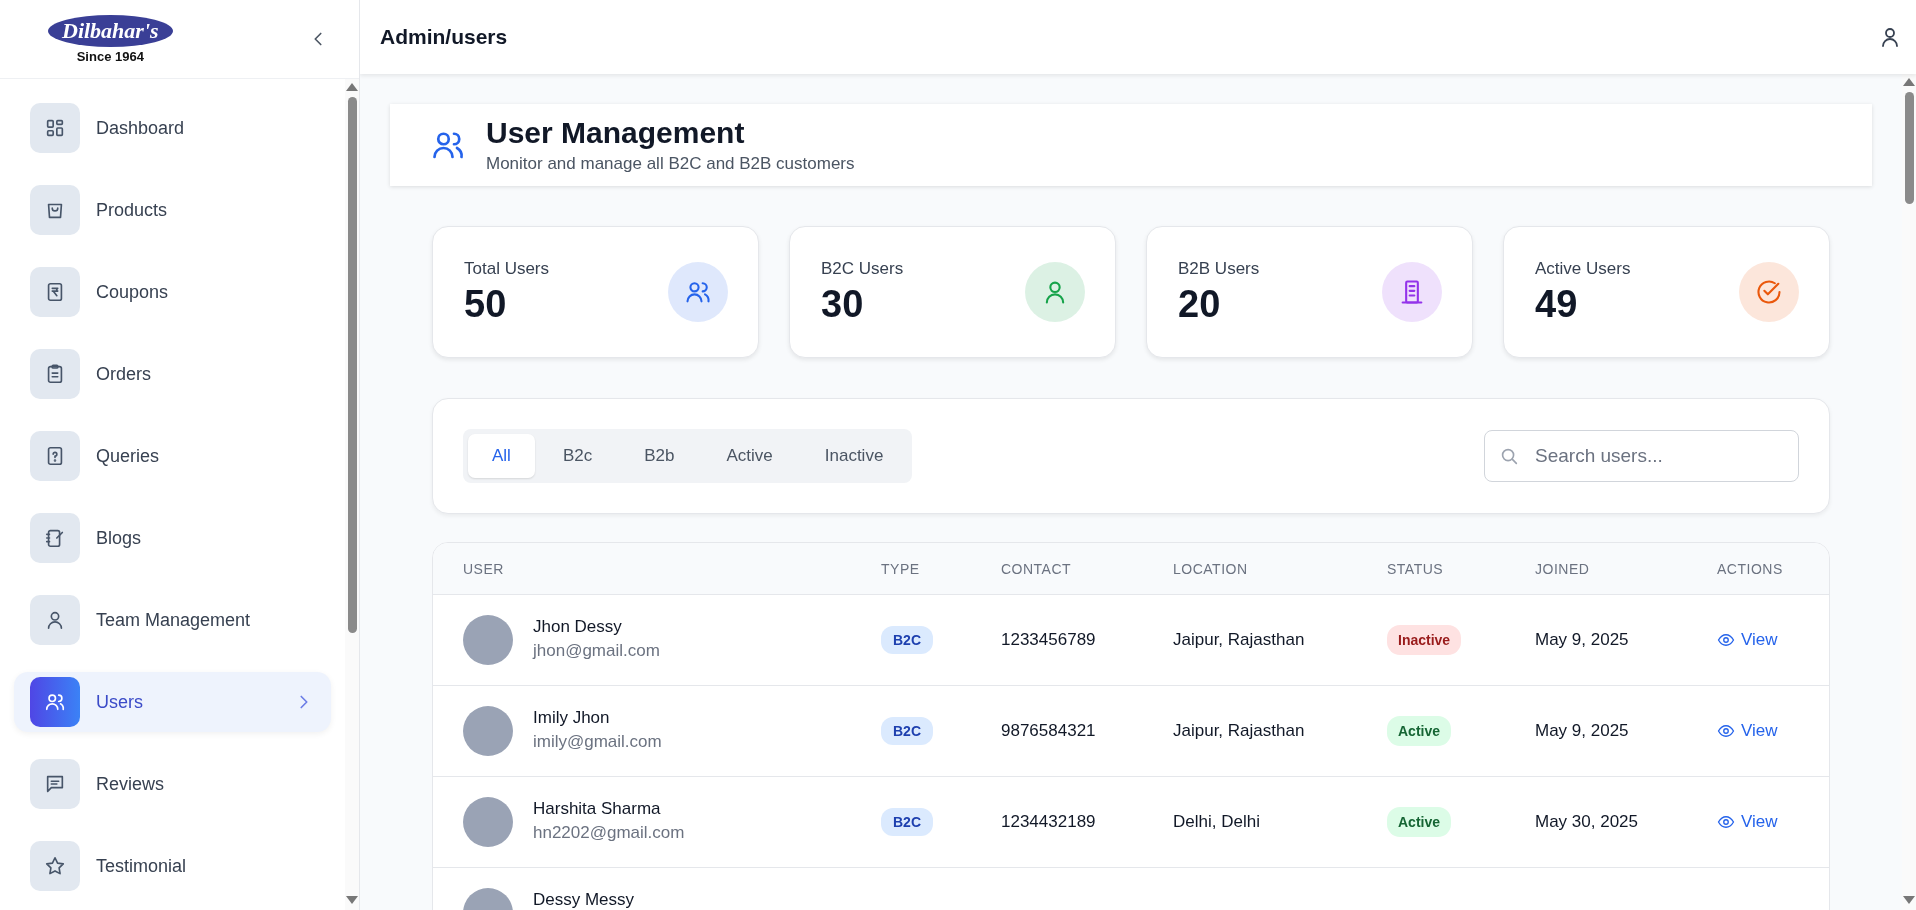  I want to click on grid-icon, so click(55, 128).